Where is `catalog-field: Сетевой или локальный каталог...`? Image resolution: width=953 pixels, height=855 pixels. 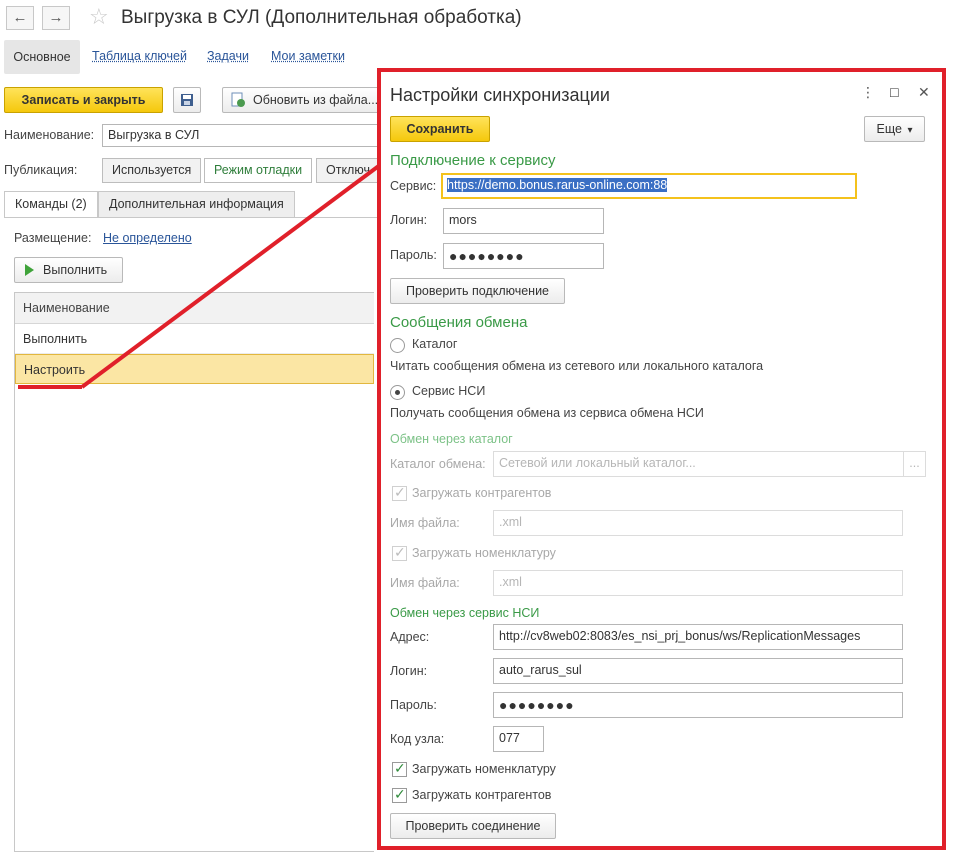
catalog-field: Сетевой или локальный каталог... is located at coordinates (698, 464).